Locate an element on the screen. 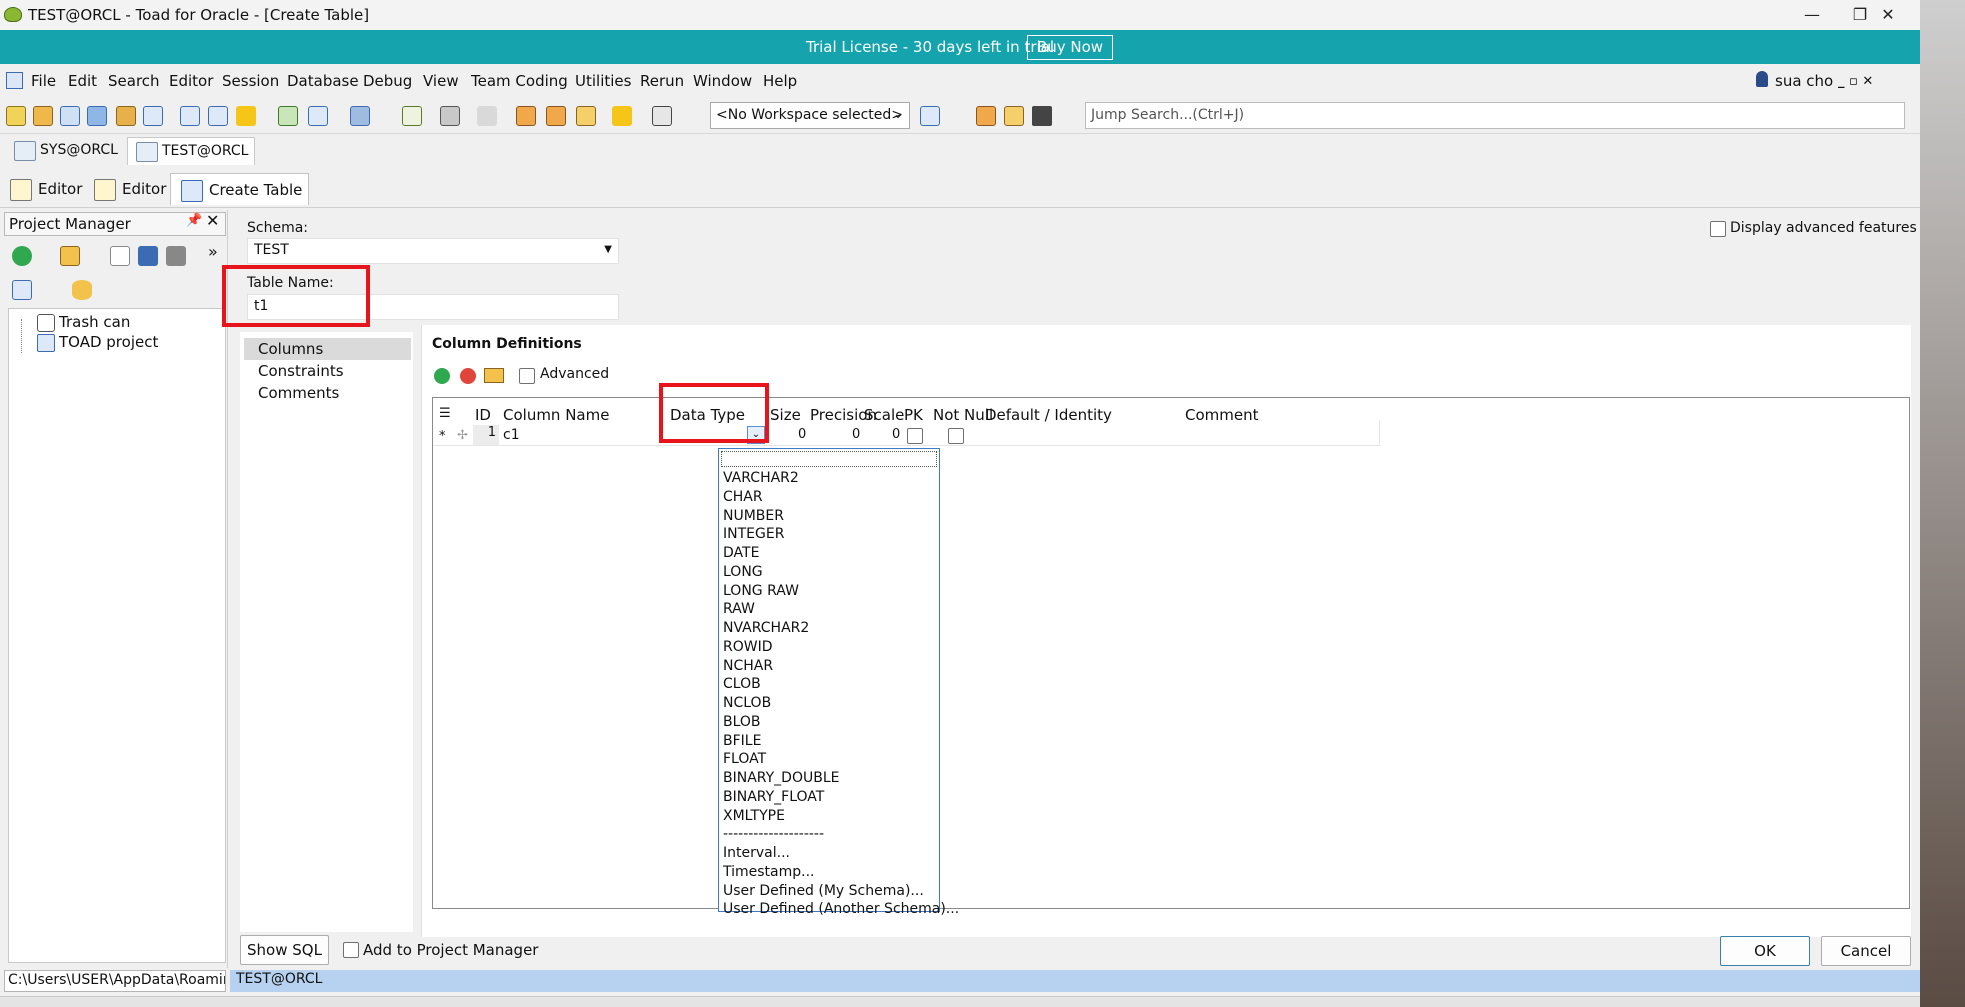 The width and height of the screenshot is (1965, 1007). lightning-icon is located at coordinates (246, 116).